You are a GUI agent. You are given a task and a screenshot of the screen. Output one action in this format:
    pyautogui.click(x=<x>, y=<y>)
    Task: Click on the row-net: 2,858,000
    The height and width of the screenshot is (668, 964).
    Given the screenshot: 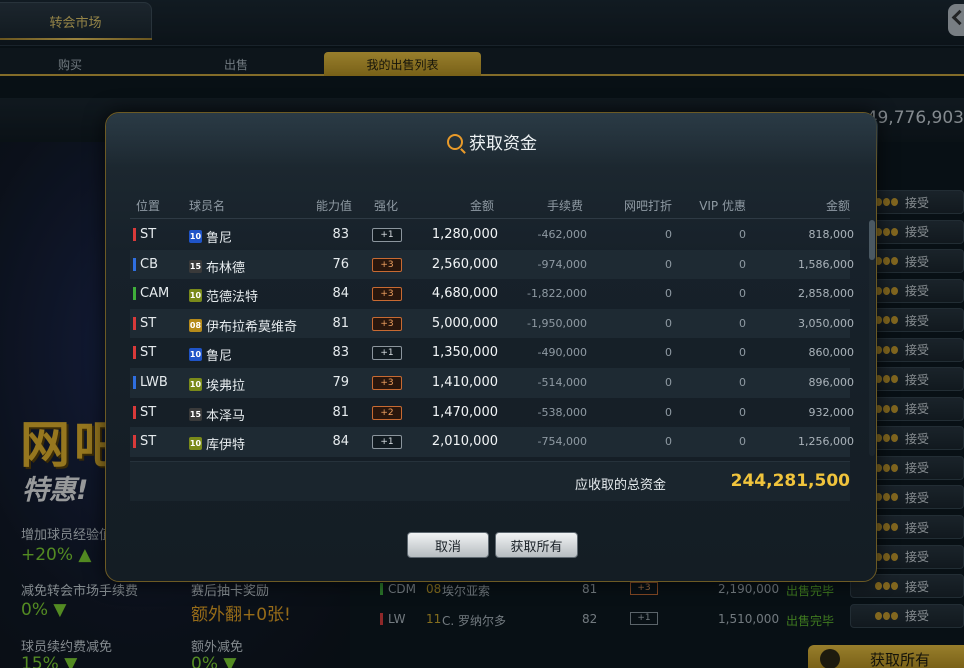 What is the action you would take?
    pyautogui.click(x=826, y=294)
    